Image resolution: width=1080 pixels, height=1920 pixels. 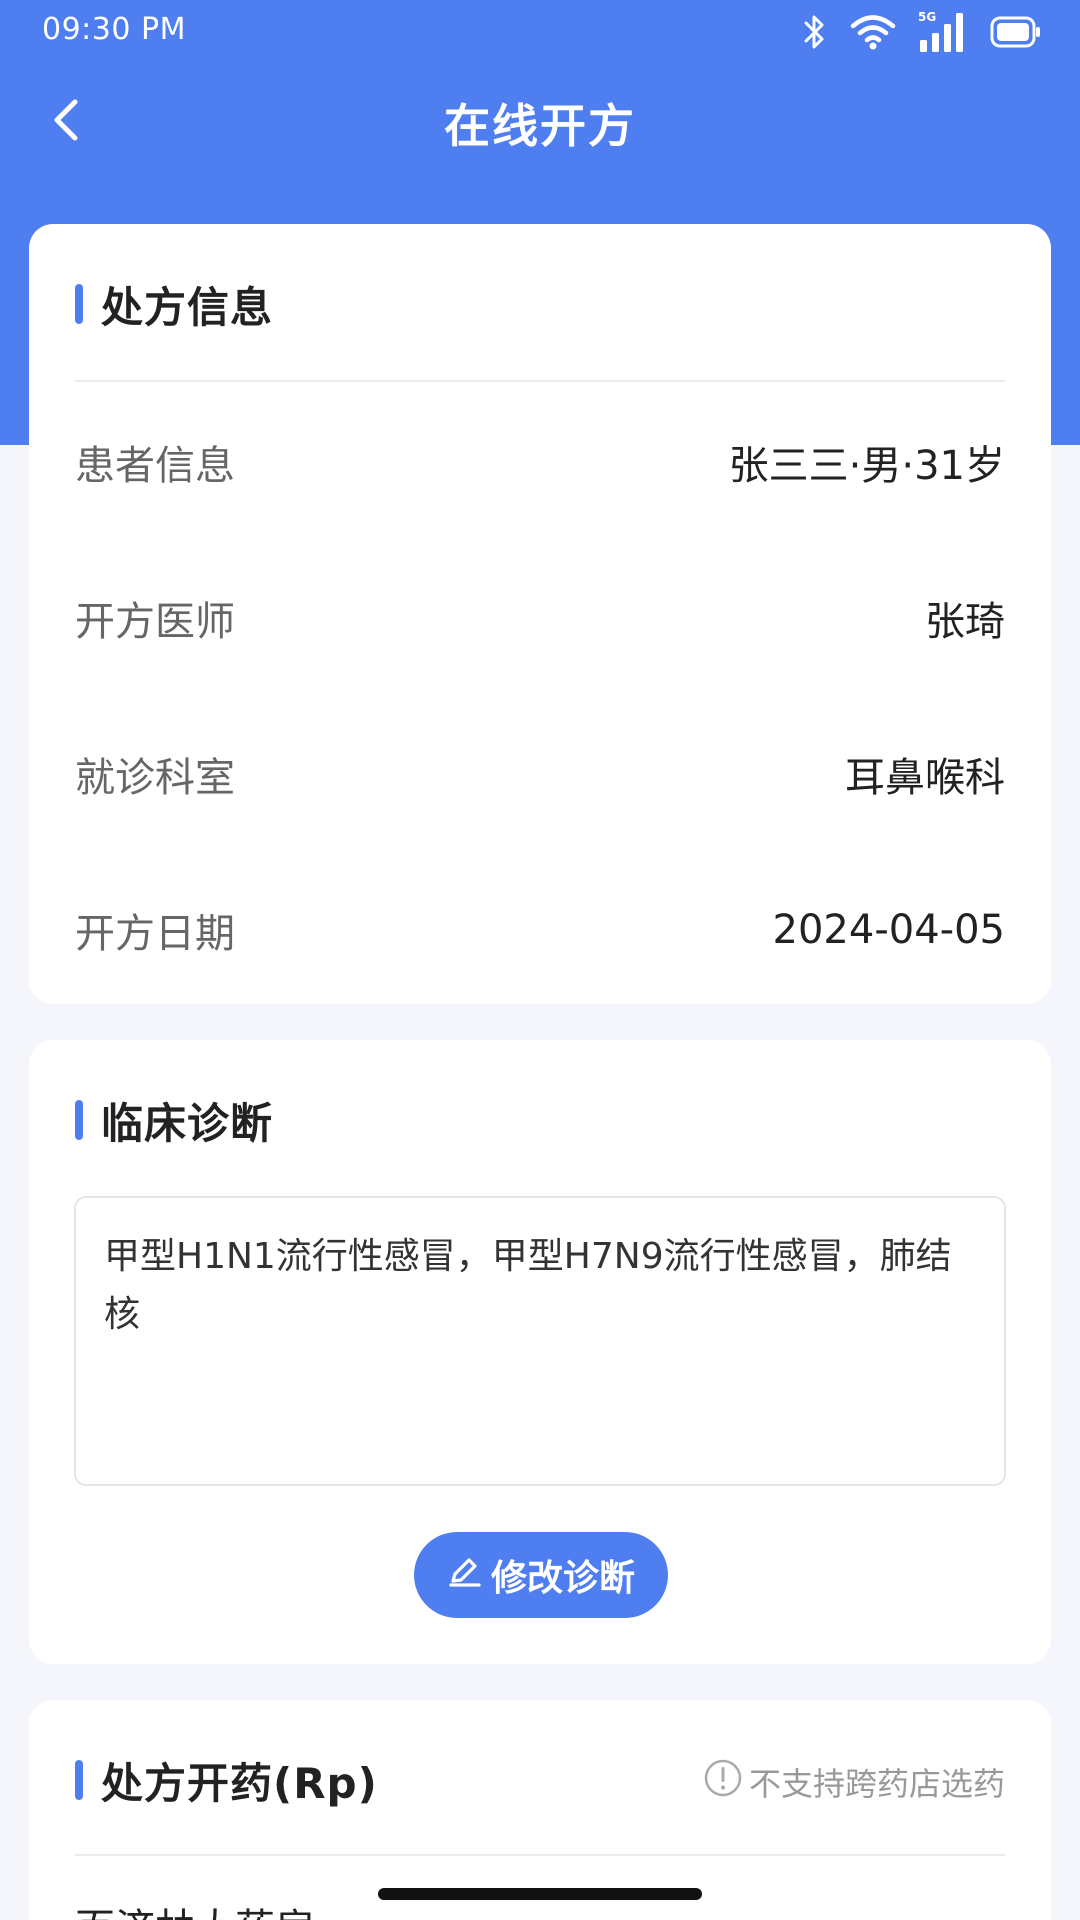 I want to click on status-icons: 5G, so click(x=922, y=32).